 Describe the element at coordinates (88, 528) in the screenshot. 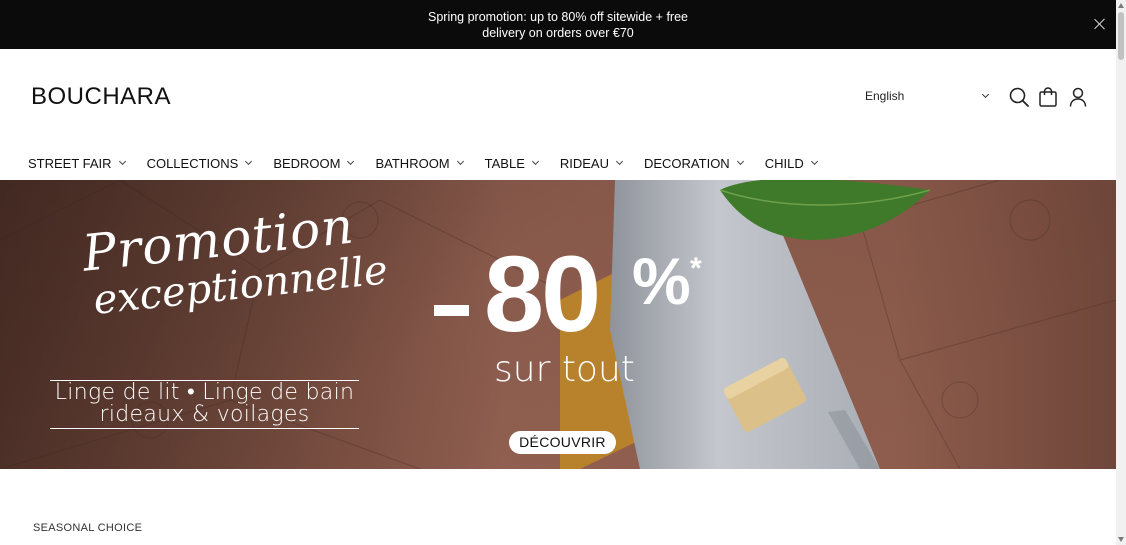

I see `section-title: SEASONAL CHOICE` at that location.